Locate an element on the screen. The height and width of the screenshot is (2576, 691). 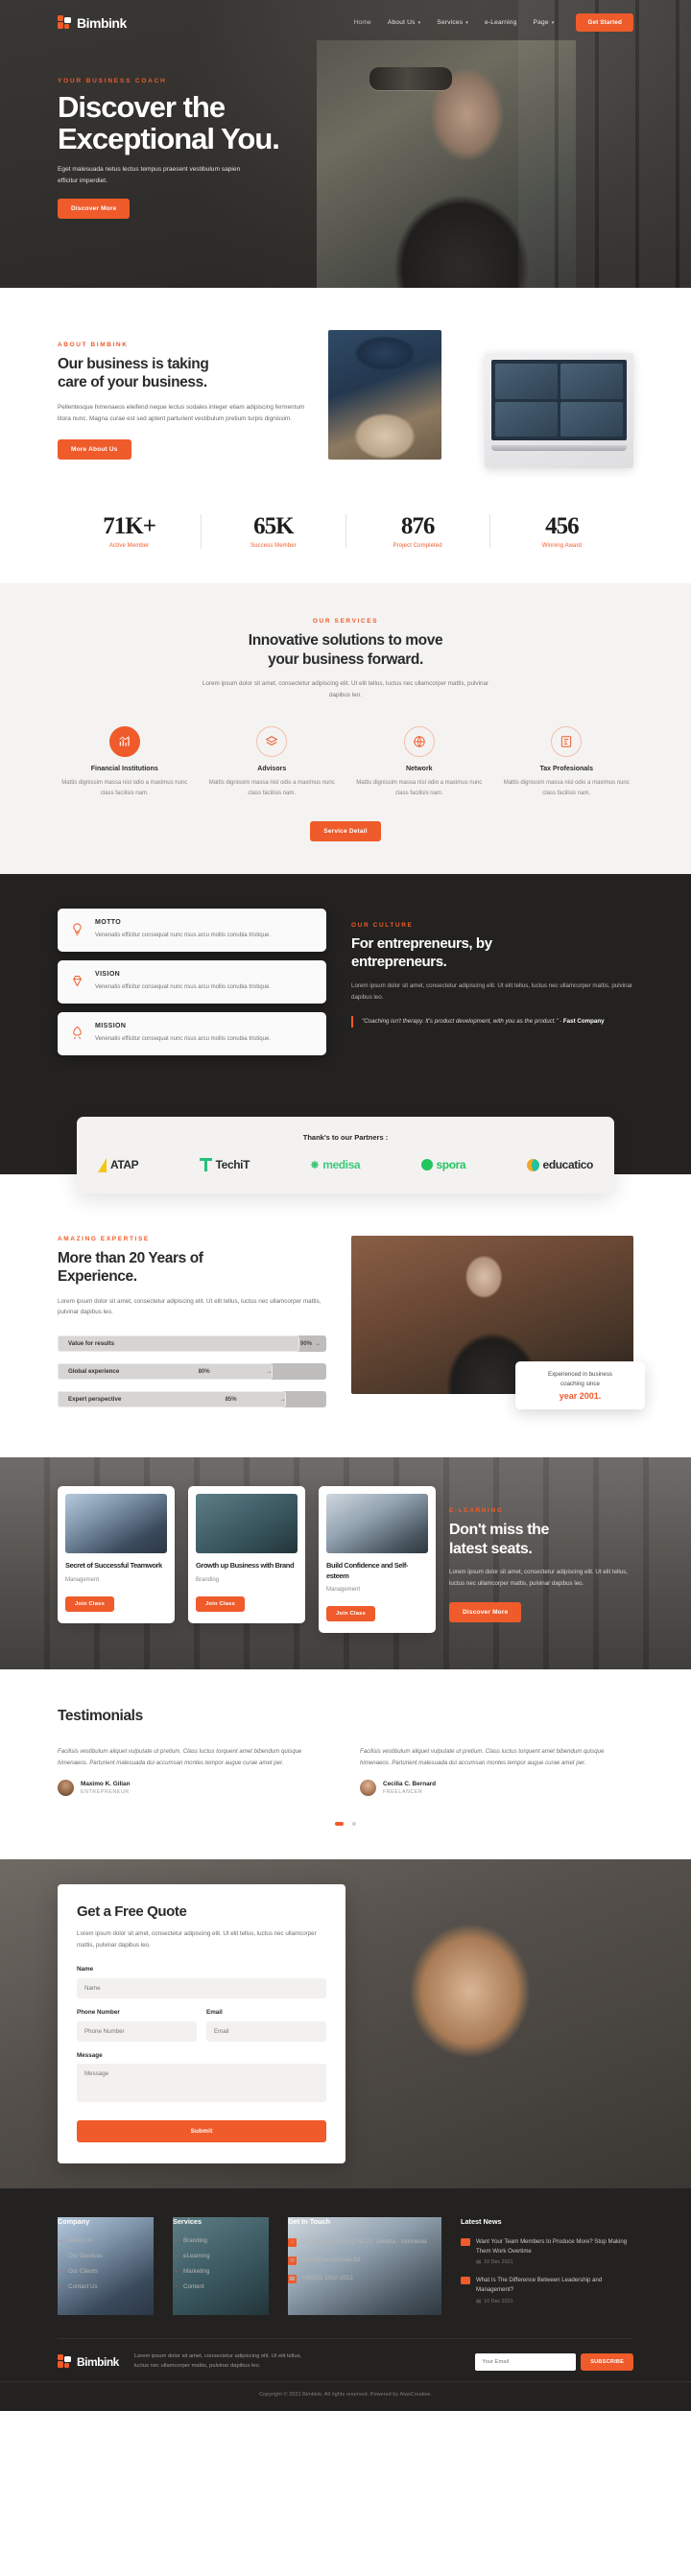
partner-logo-educatico: educatico is located at coordinates (559, 1164).